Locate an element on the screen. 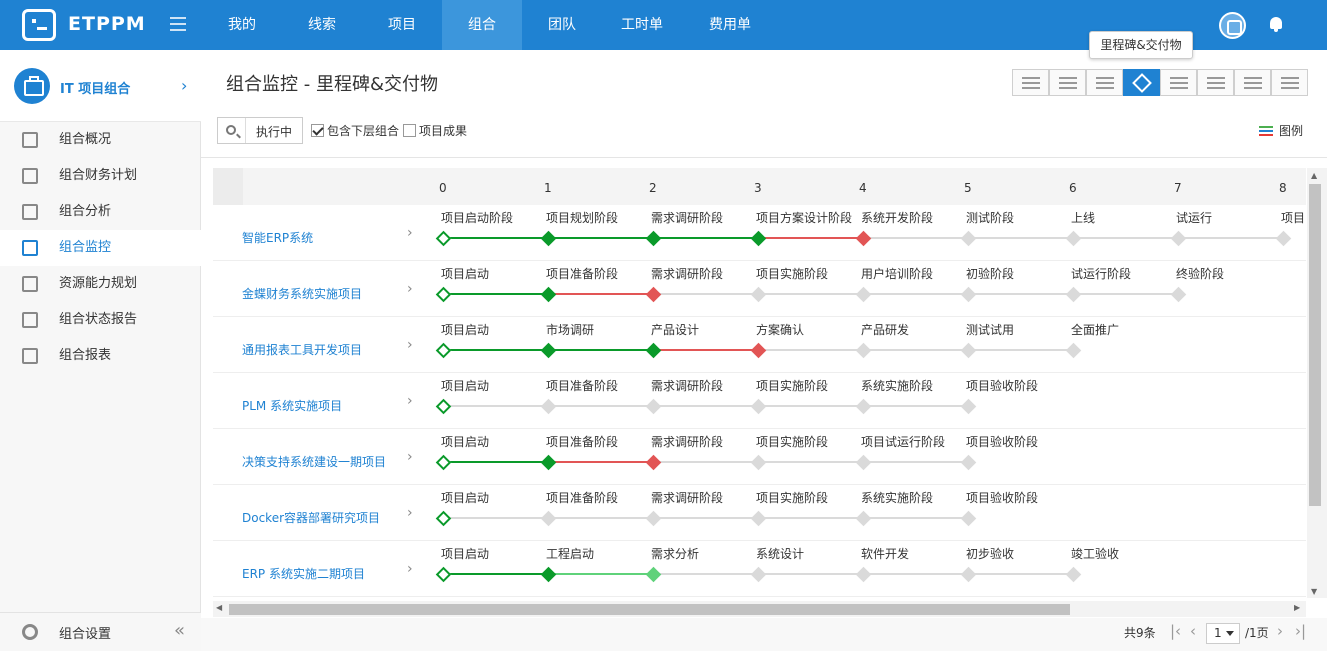 This screenshot has height=651, width=1327. progress-view-icon is located at coordinates (1178, 82).